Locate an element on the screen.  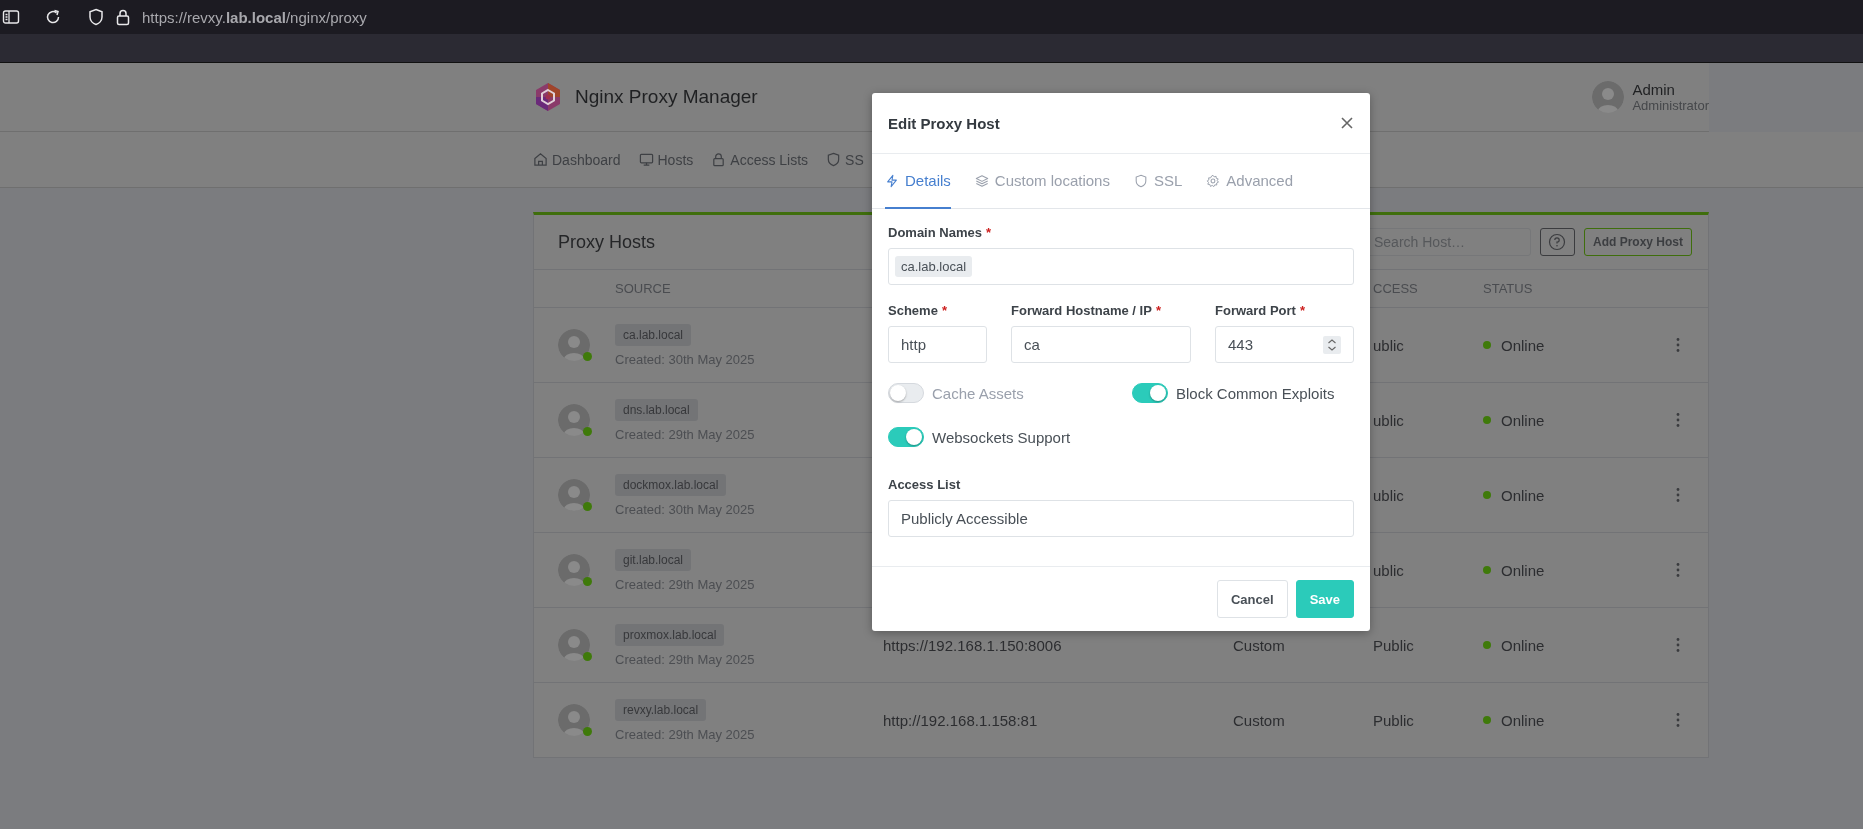
domain-names-field: ca.lab.local is located at coordinates (1121, 266).